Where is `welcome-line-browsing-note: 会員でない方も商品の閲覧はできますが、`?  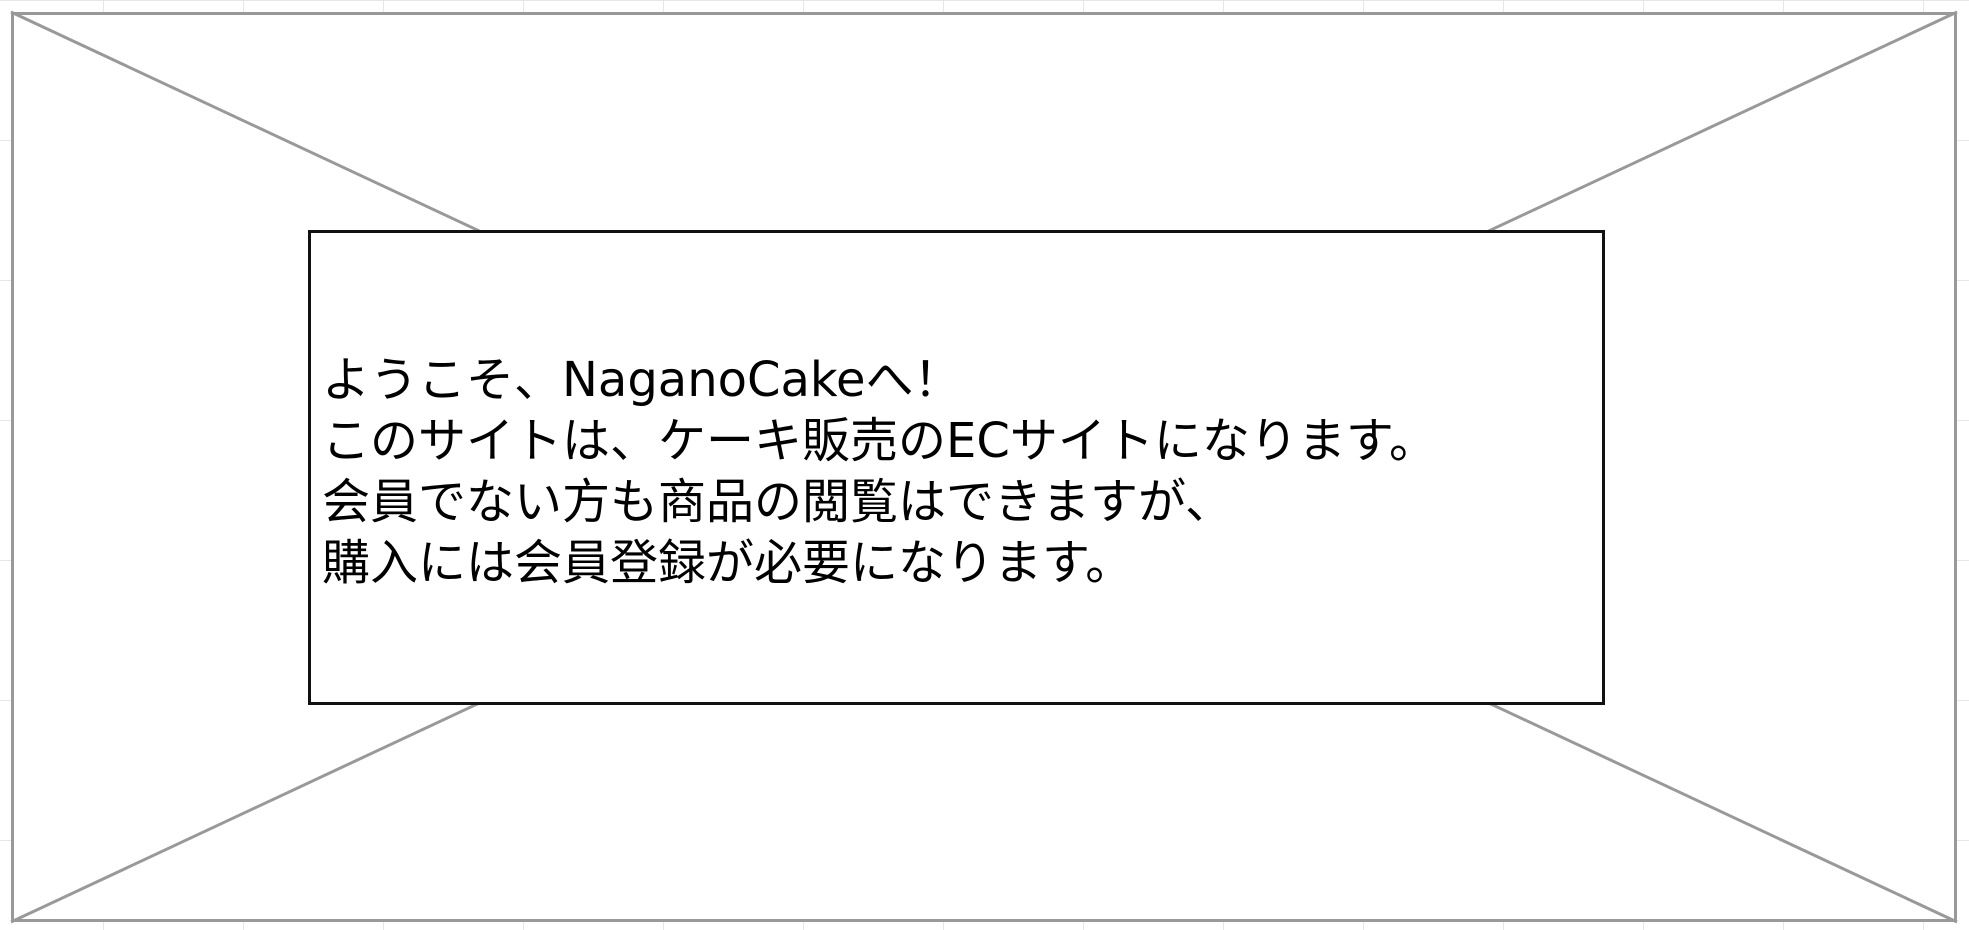
welcome-line-browsing-note: 会員でない方も商品の閲覧はできますが、 is located at coordinates (778, 502).